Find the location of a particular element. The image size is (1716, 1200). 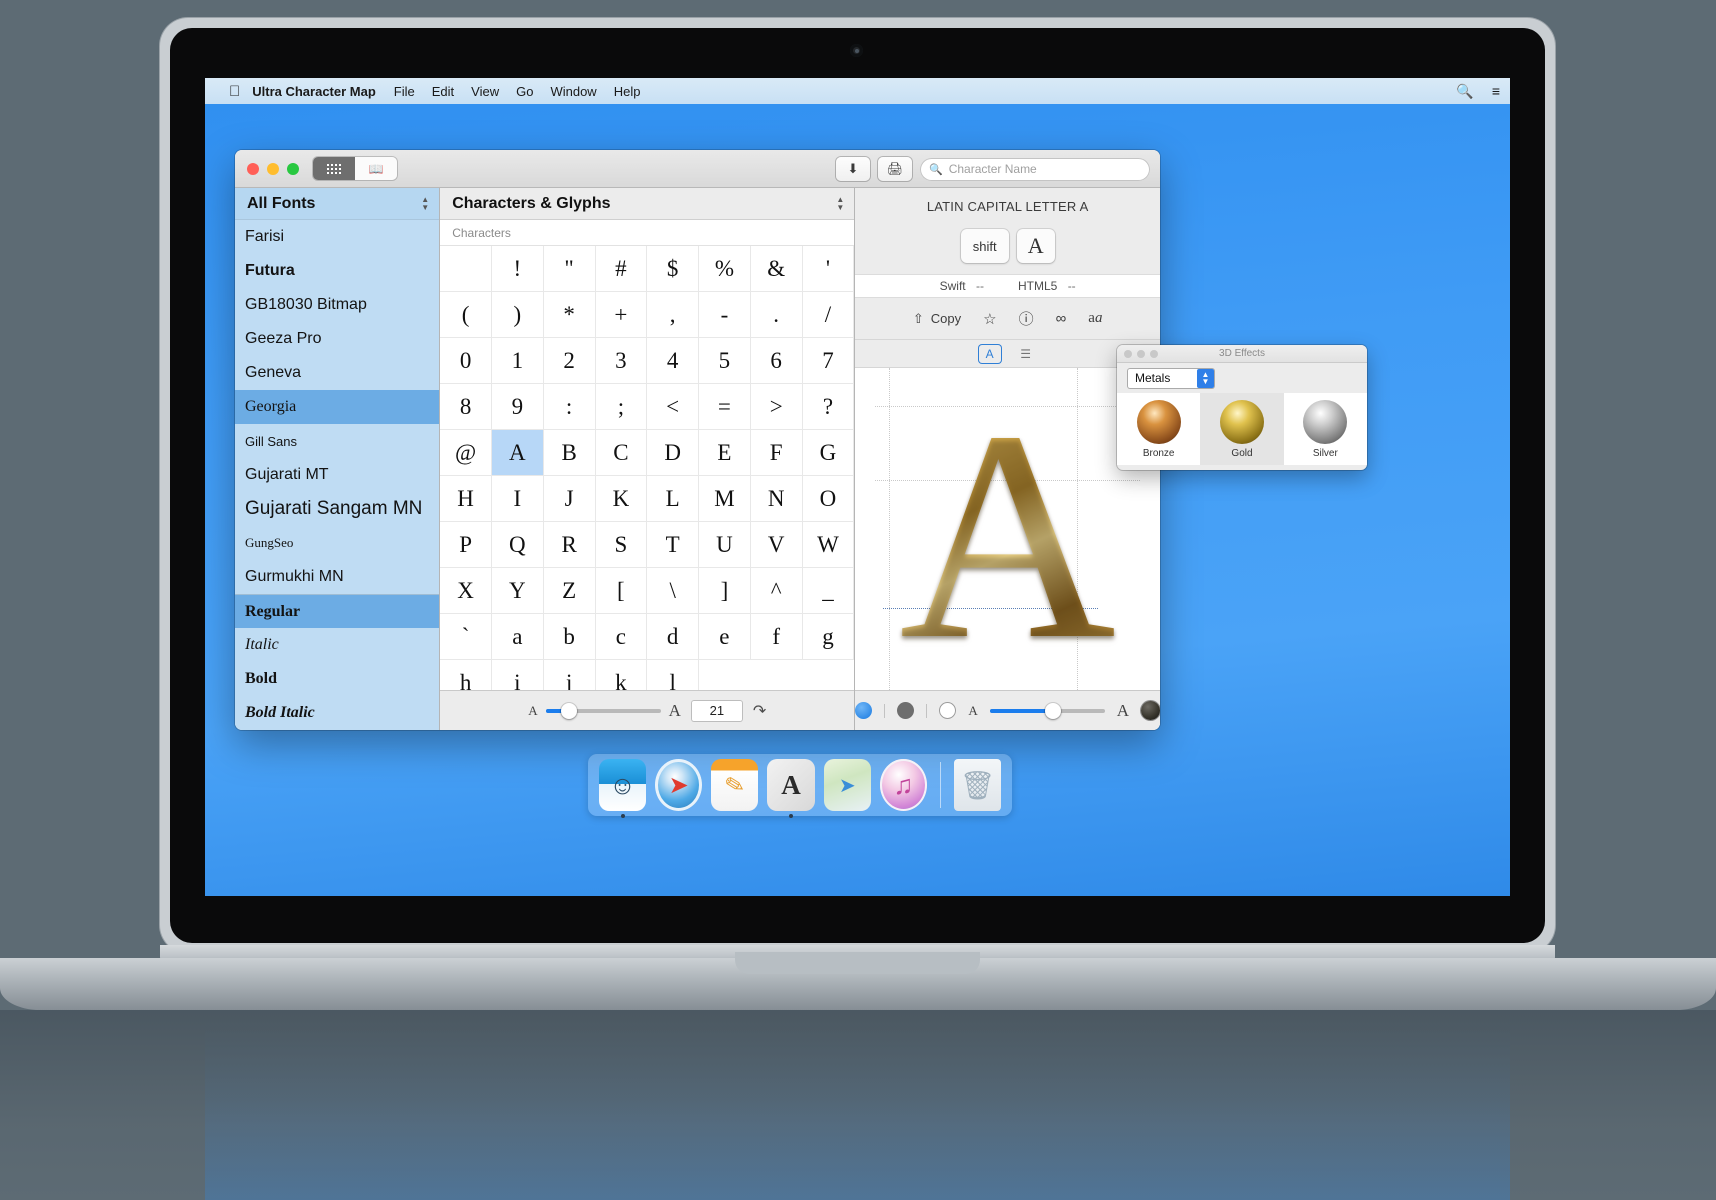

character-cell: < is located at coordinates (673, 407).